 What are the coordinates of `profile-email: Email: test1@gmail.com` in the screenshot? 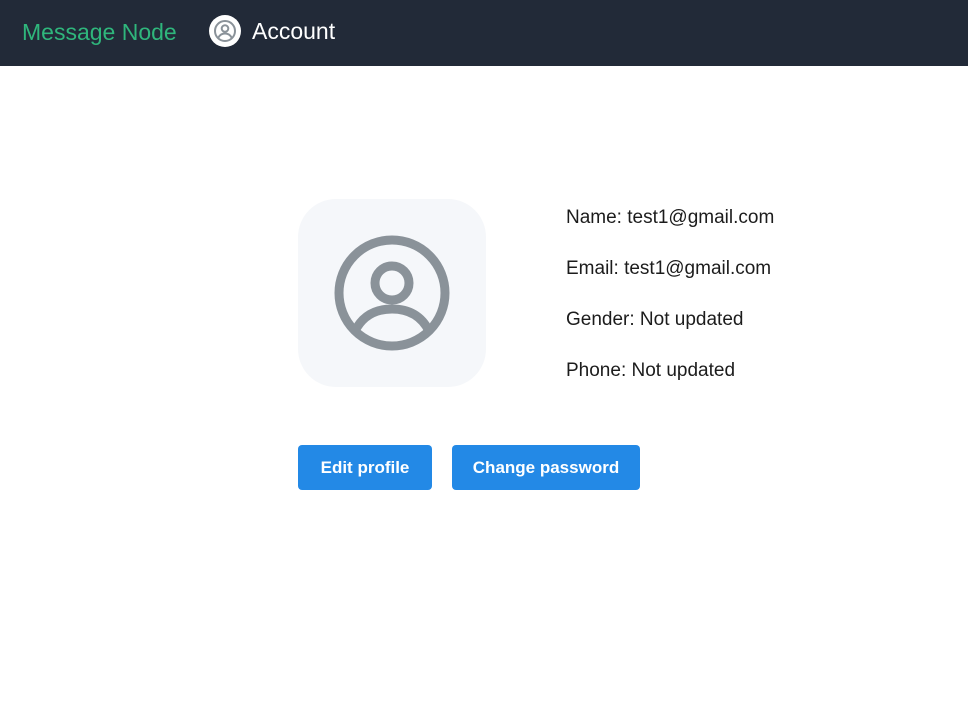 It's located at (669, 268).